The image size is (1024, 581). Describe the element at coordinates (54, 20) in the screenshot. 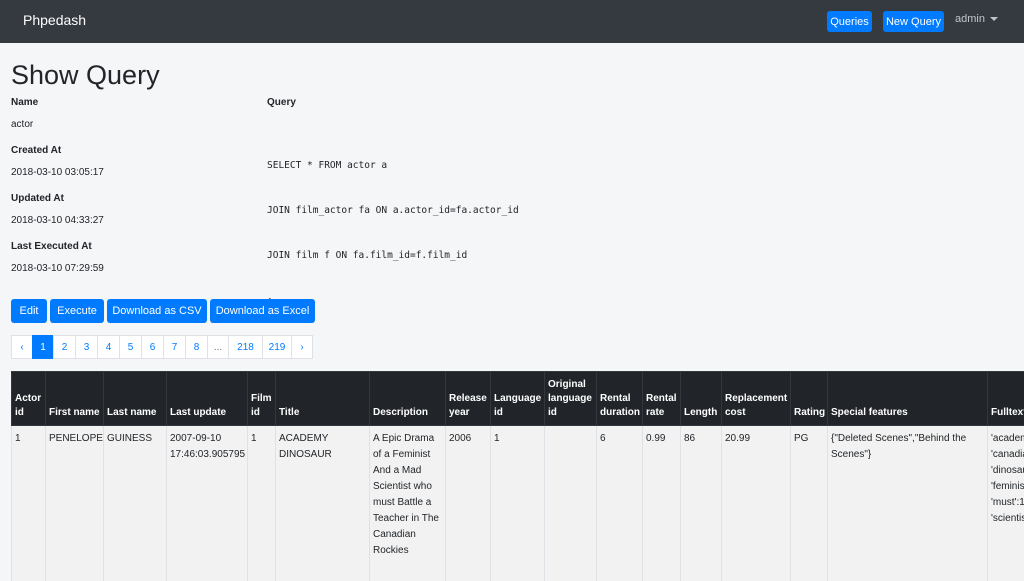

I see `brand-logo: Phpedash` at that location.